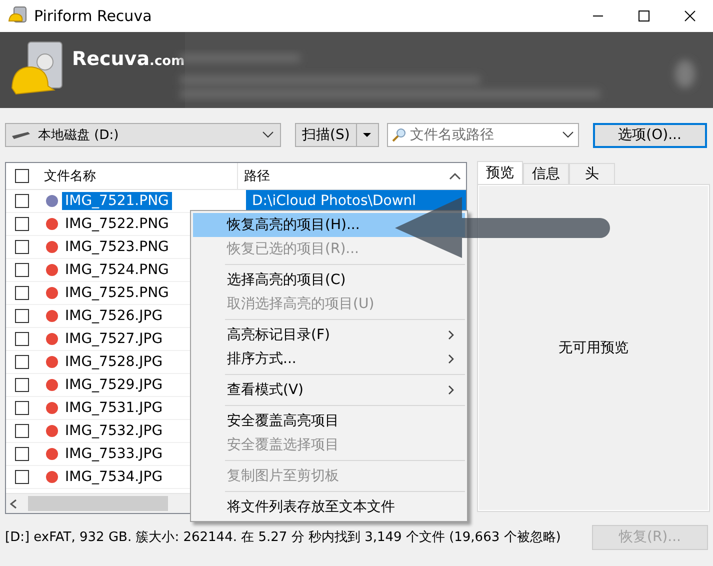 Image resolution: width=713 pixels, height=566 pixels. I want to click on file-name: IMG_7528.JPG, so click(114, 362).